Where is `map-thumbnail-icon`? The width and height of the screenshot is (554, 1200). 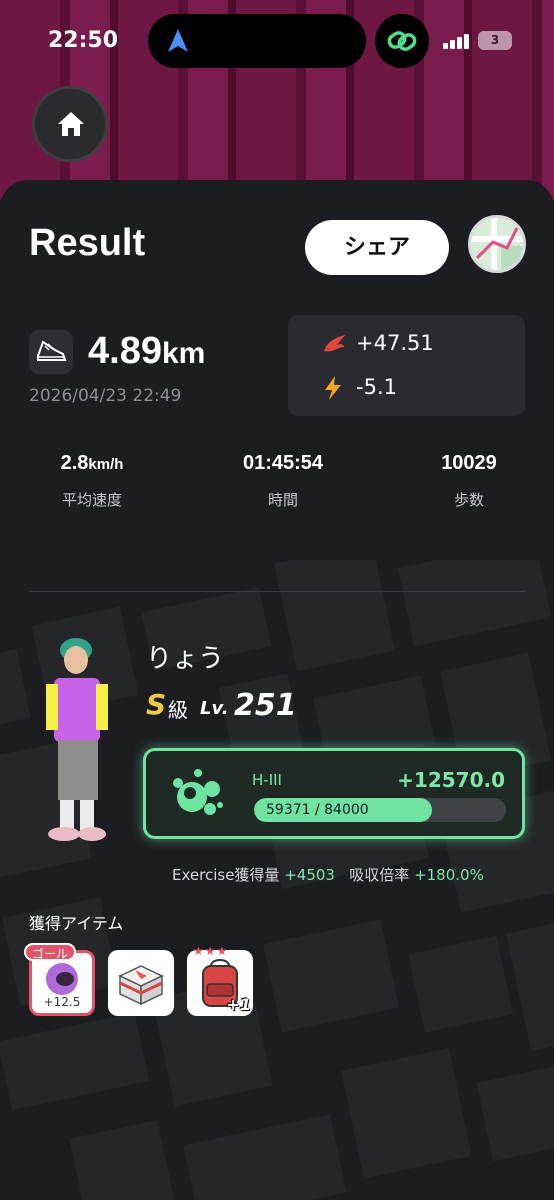 map-thumbnail-icon is located at coordinates (497, 244).